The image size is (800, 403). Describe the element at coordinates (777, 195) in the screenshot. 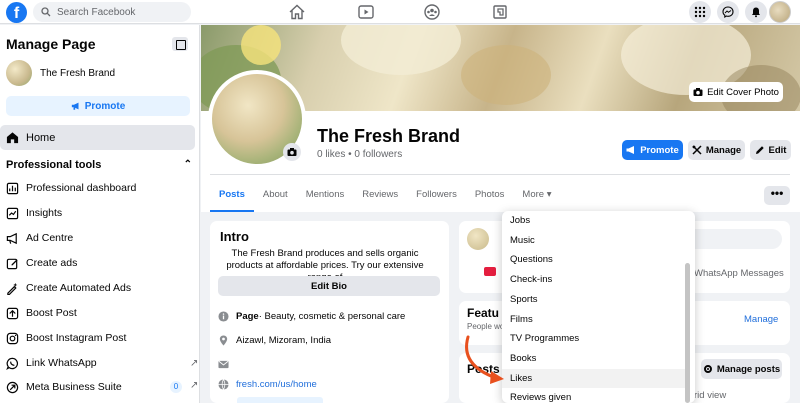

I see `more-options-button: •••` at that location.